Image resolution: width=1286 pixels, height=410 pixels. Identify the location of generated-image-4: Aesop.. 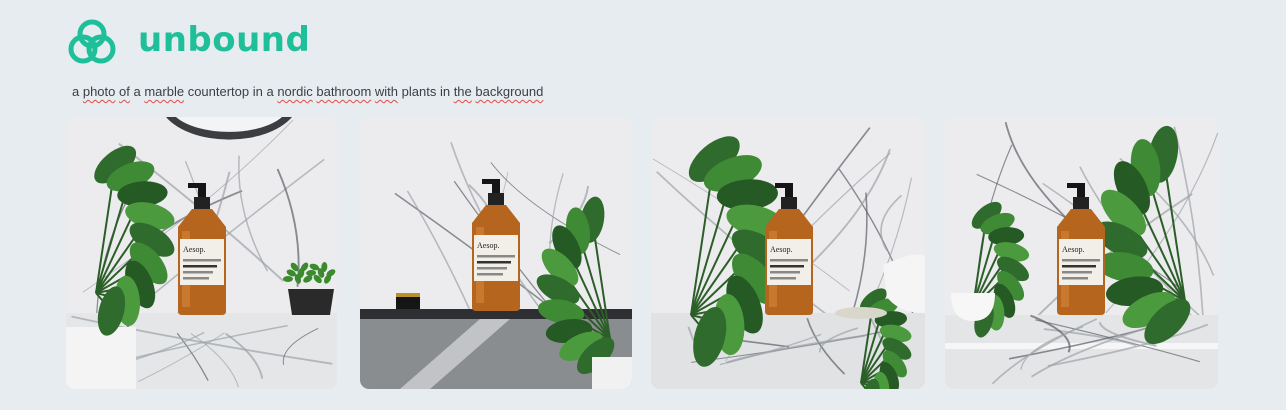
(1081, 253).